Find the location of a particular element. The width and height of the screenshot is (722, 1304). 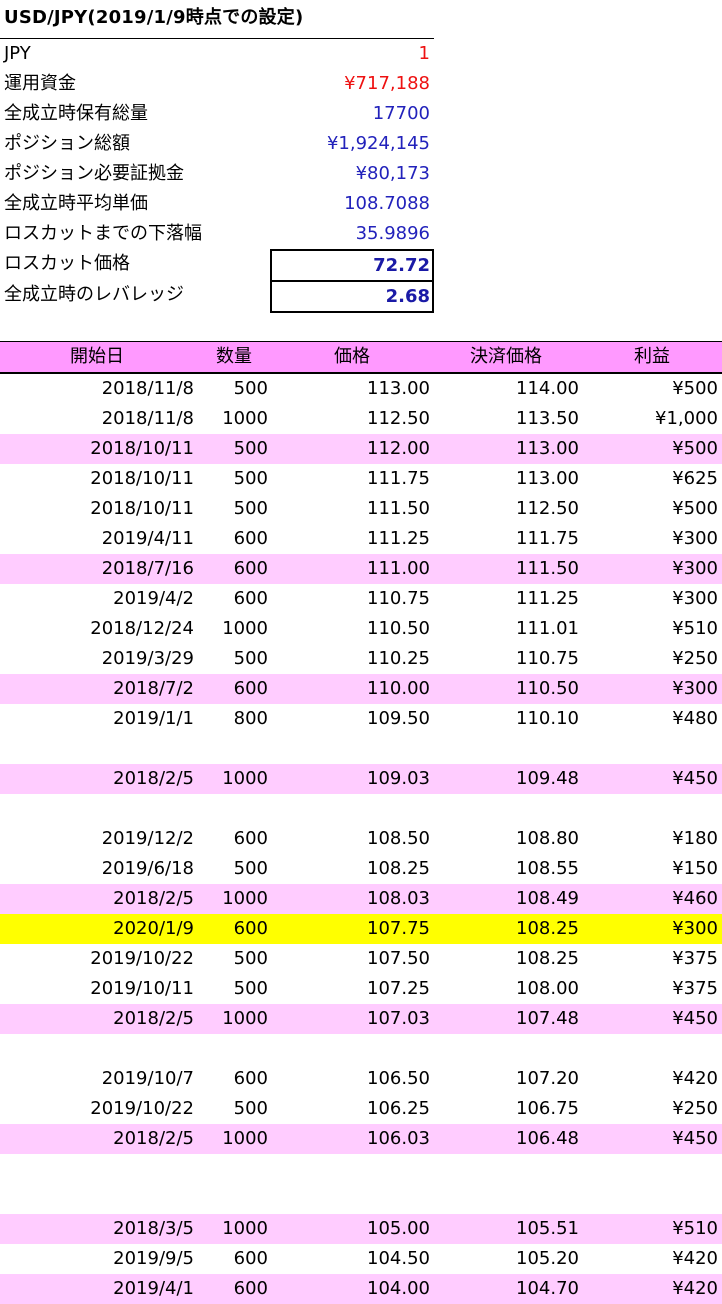

cell-settlement-price: 110.10 is located at coordinates (547, 718).